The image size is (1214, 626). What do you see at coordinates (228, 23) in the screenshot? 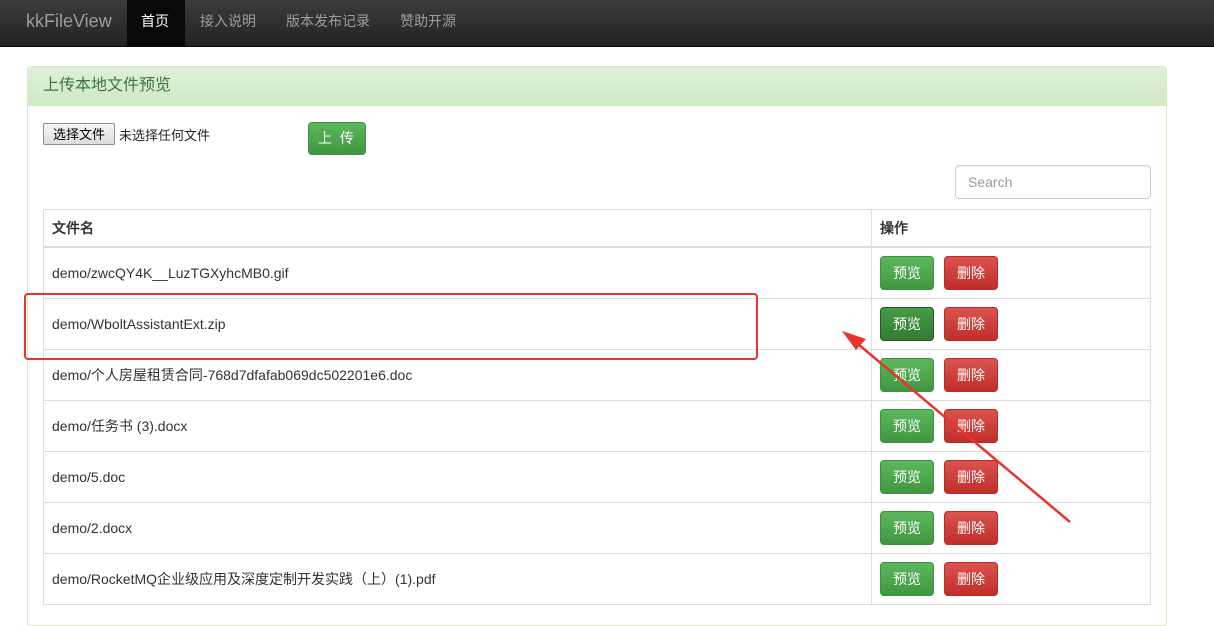
I see `nav-integration-guide: 接入说明` at bounding box center [228, 23].